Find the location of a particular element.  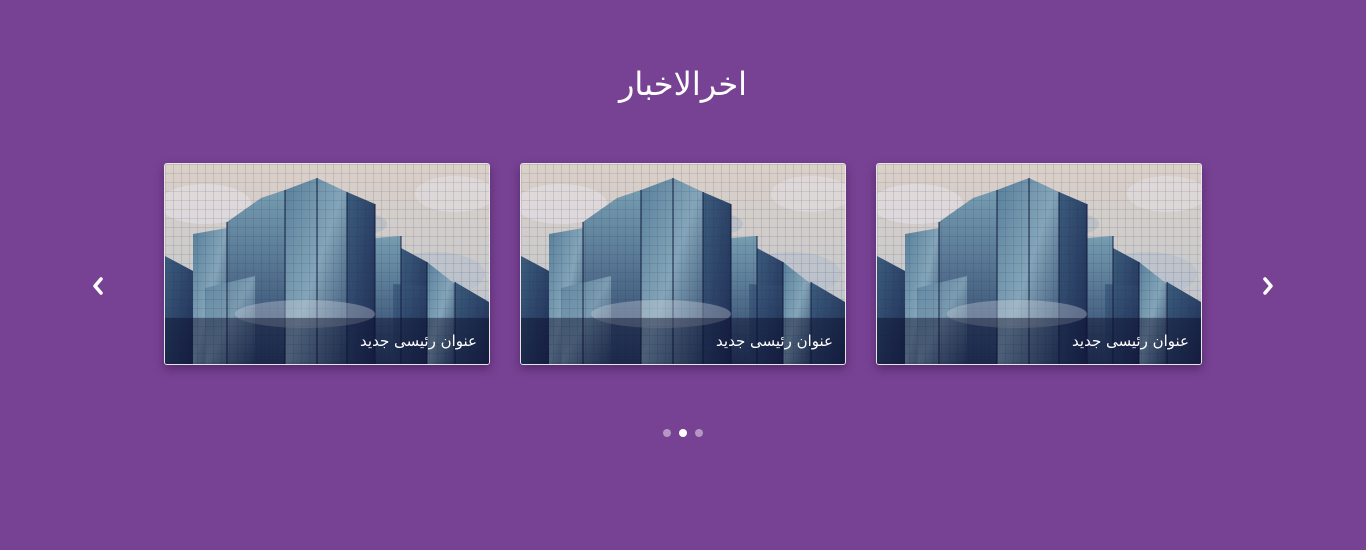

carousel-next-button is located at coordinates (1268, 286).